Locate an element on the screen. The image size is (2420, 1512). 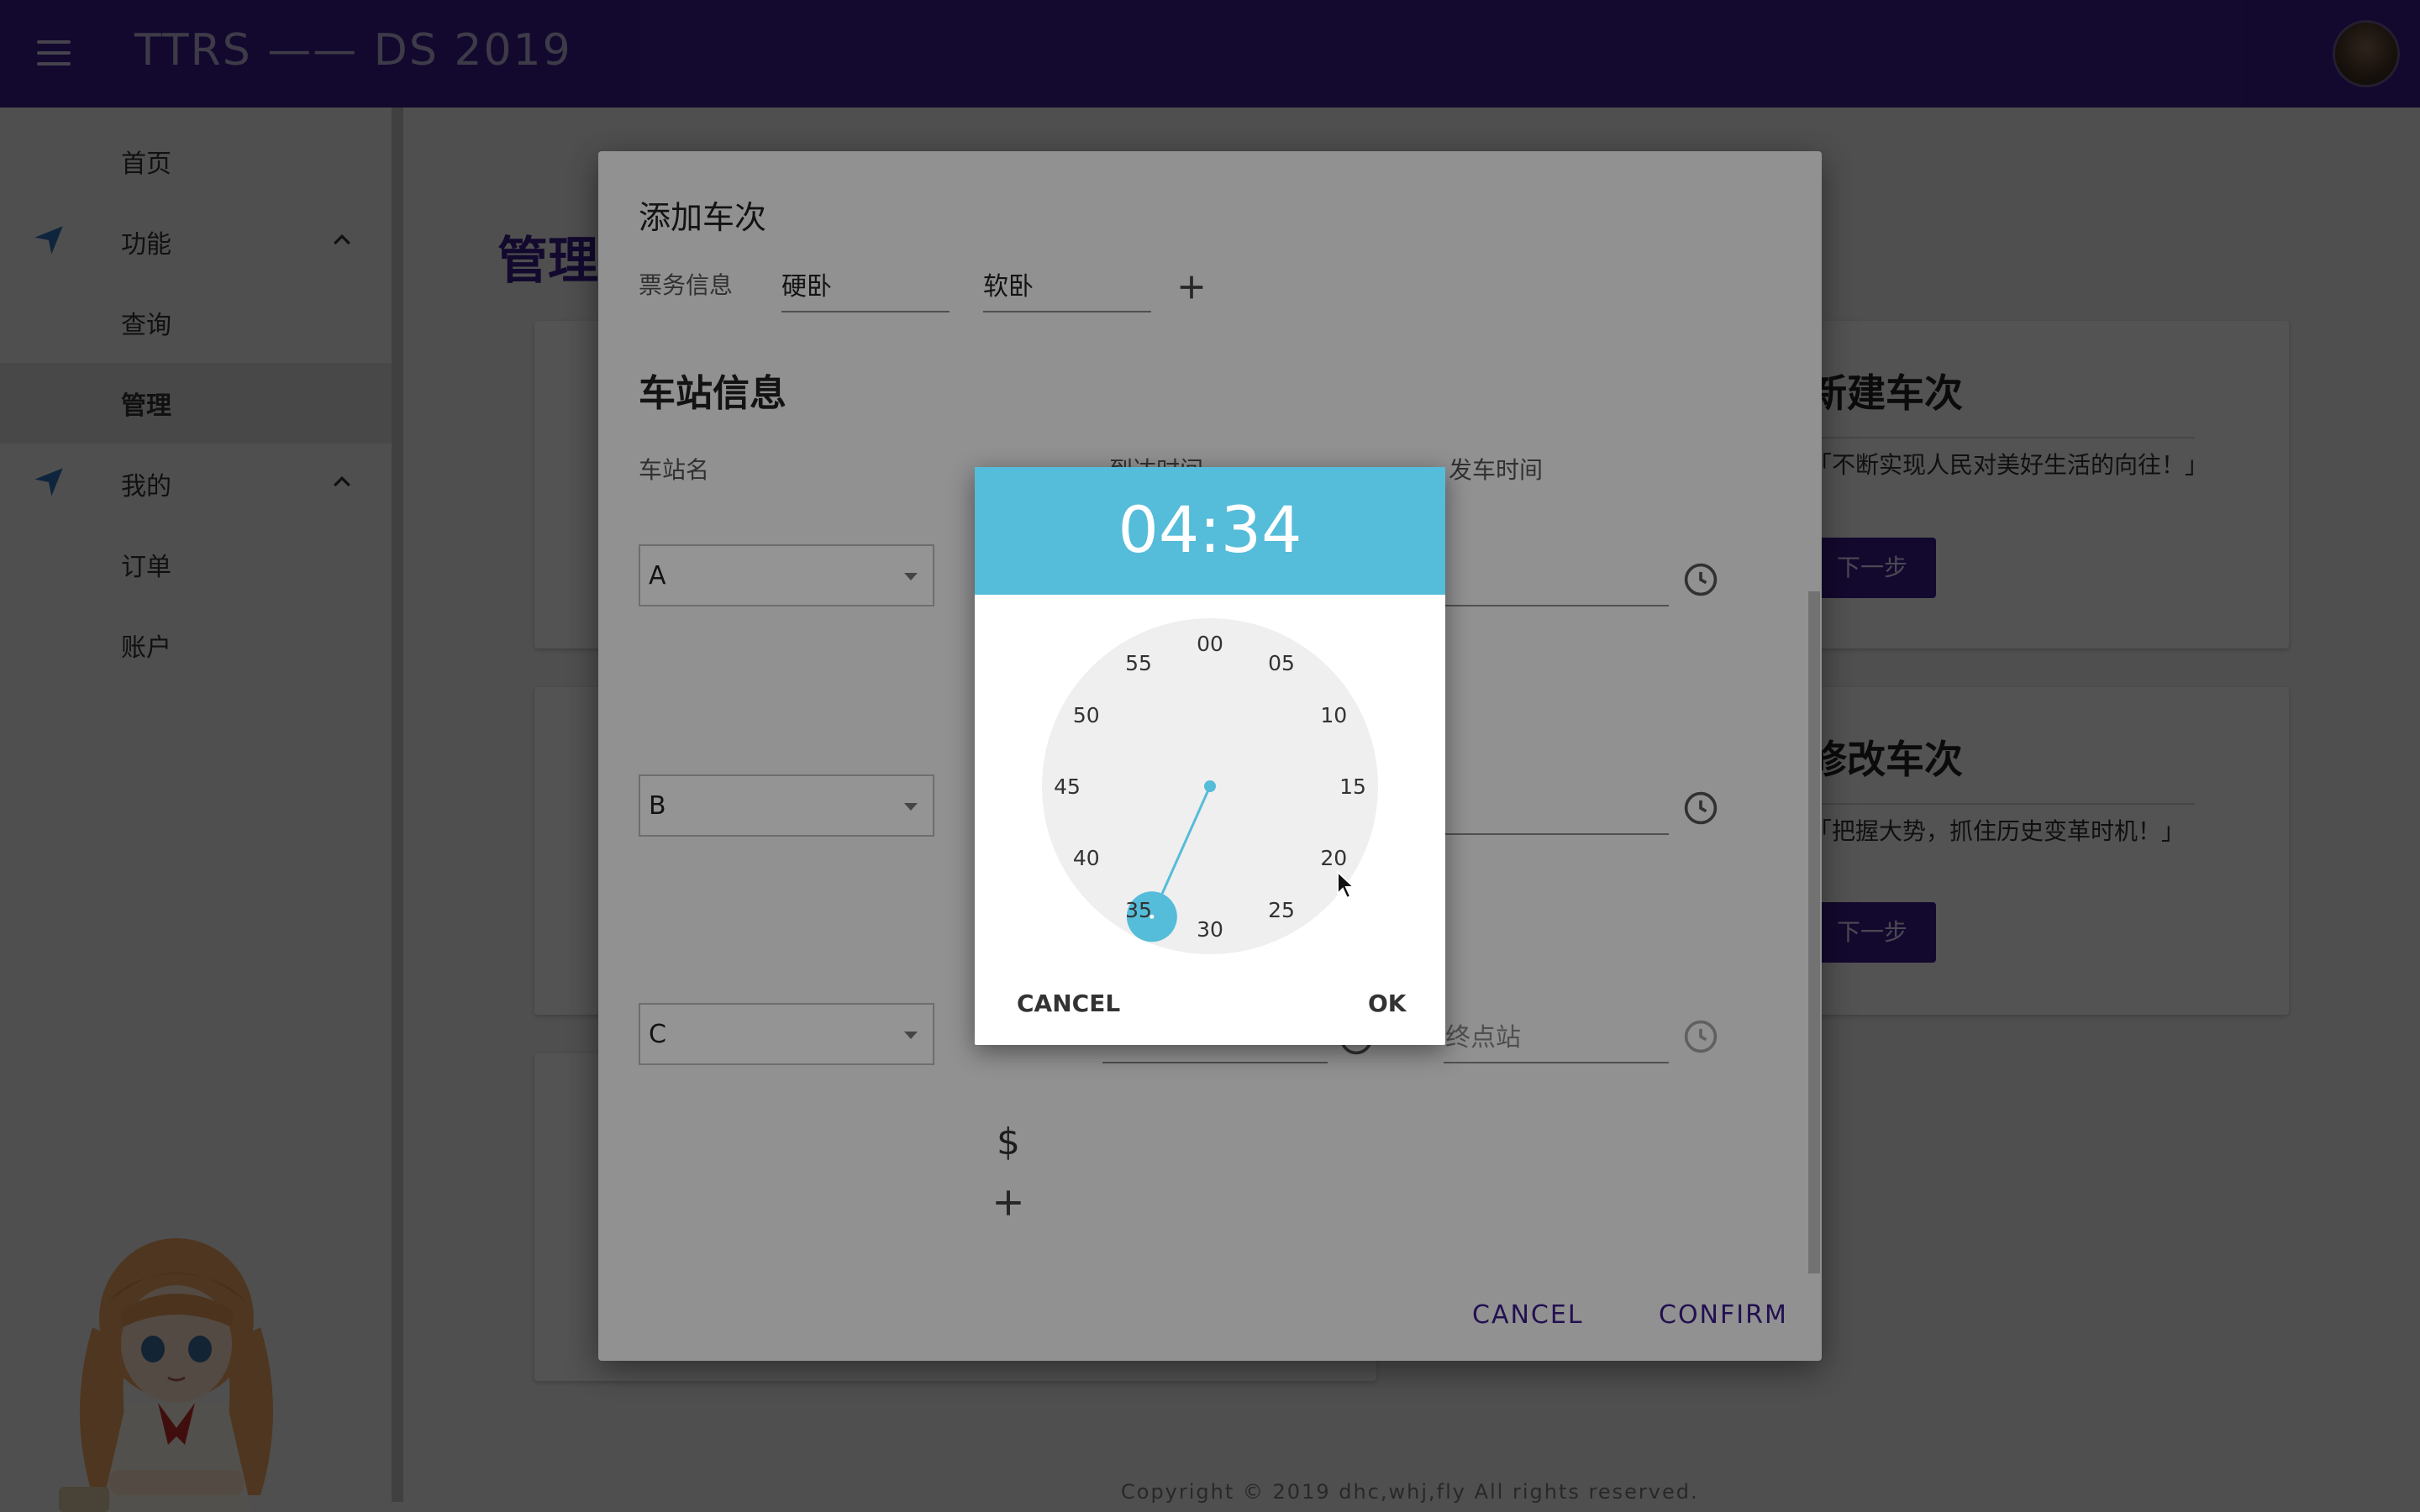
clock-minute-label: 05 is located at coordinates (1282, 663).